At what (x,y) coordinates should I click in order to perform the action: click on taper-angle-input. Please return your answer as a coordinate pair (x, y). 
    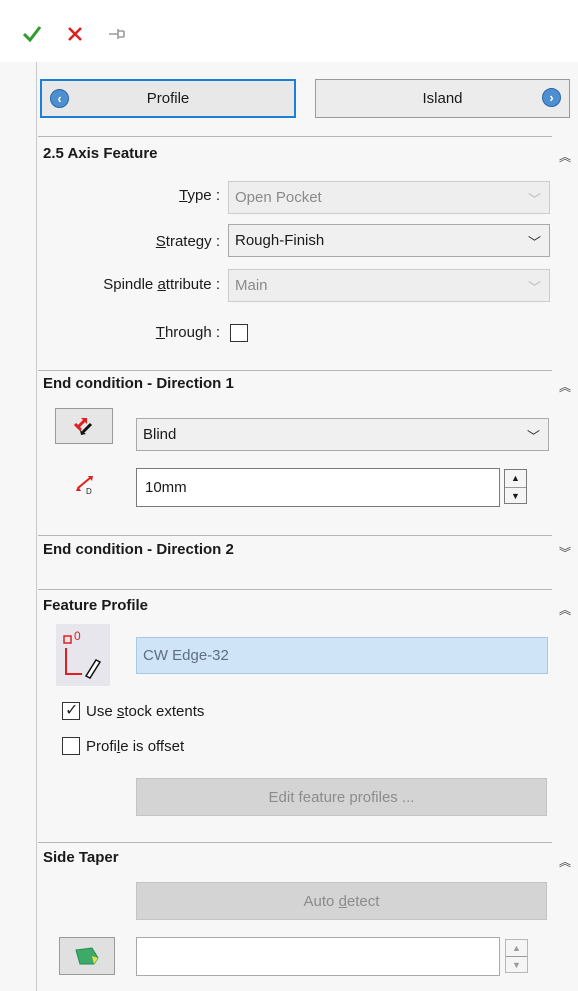
    Looking at the image, I should click on (318, 956).